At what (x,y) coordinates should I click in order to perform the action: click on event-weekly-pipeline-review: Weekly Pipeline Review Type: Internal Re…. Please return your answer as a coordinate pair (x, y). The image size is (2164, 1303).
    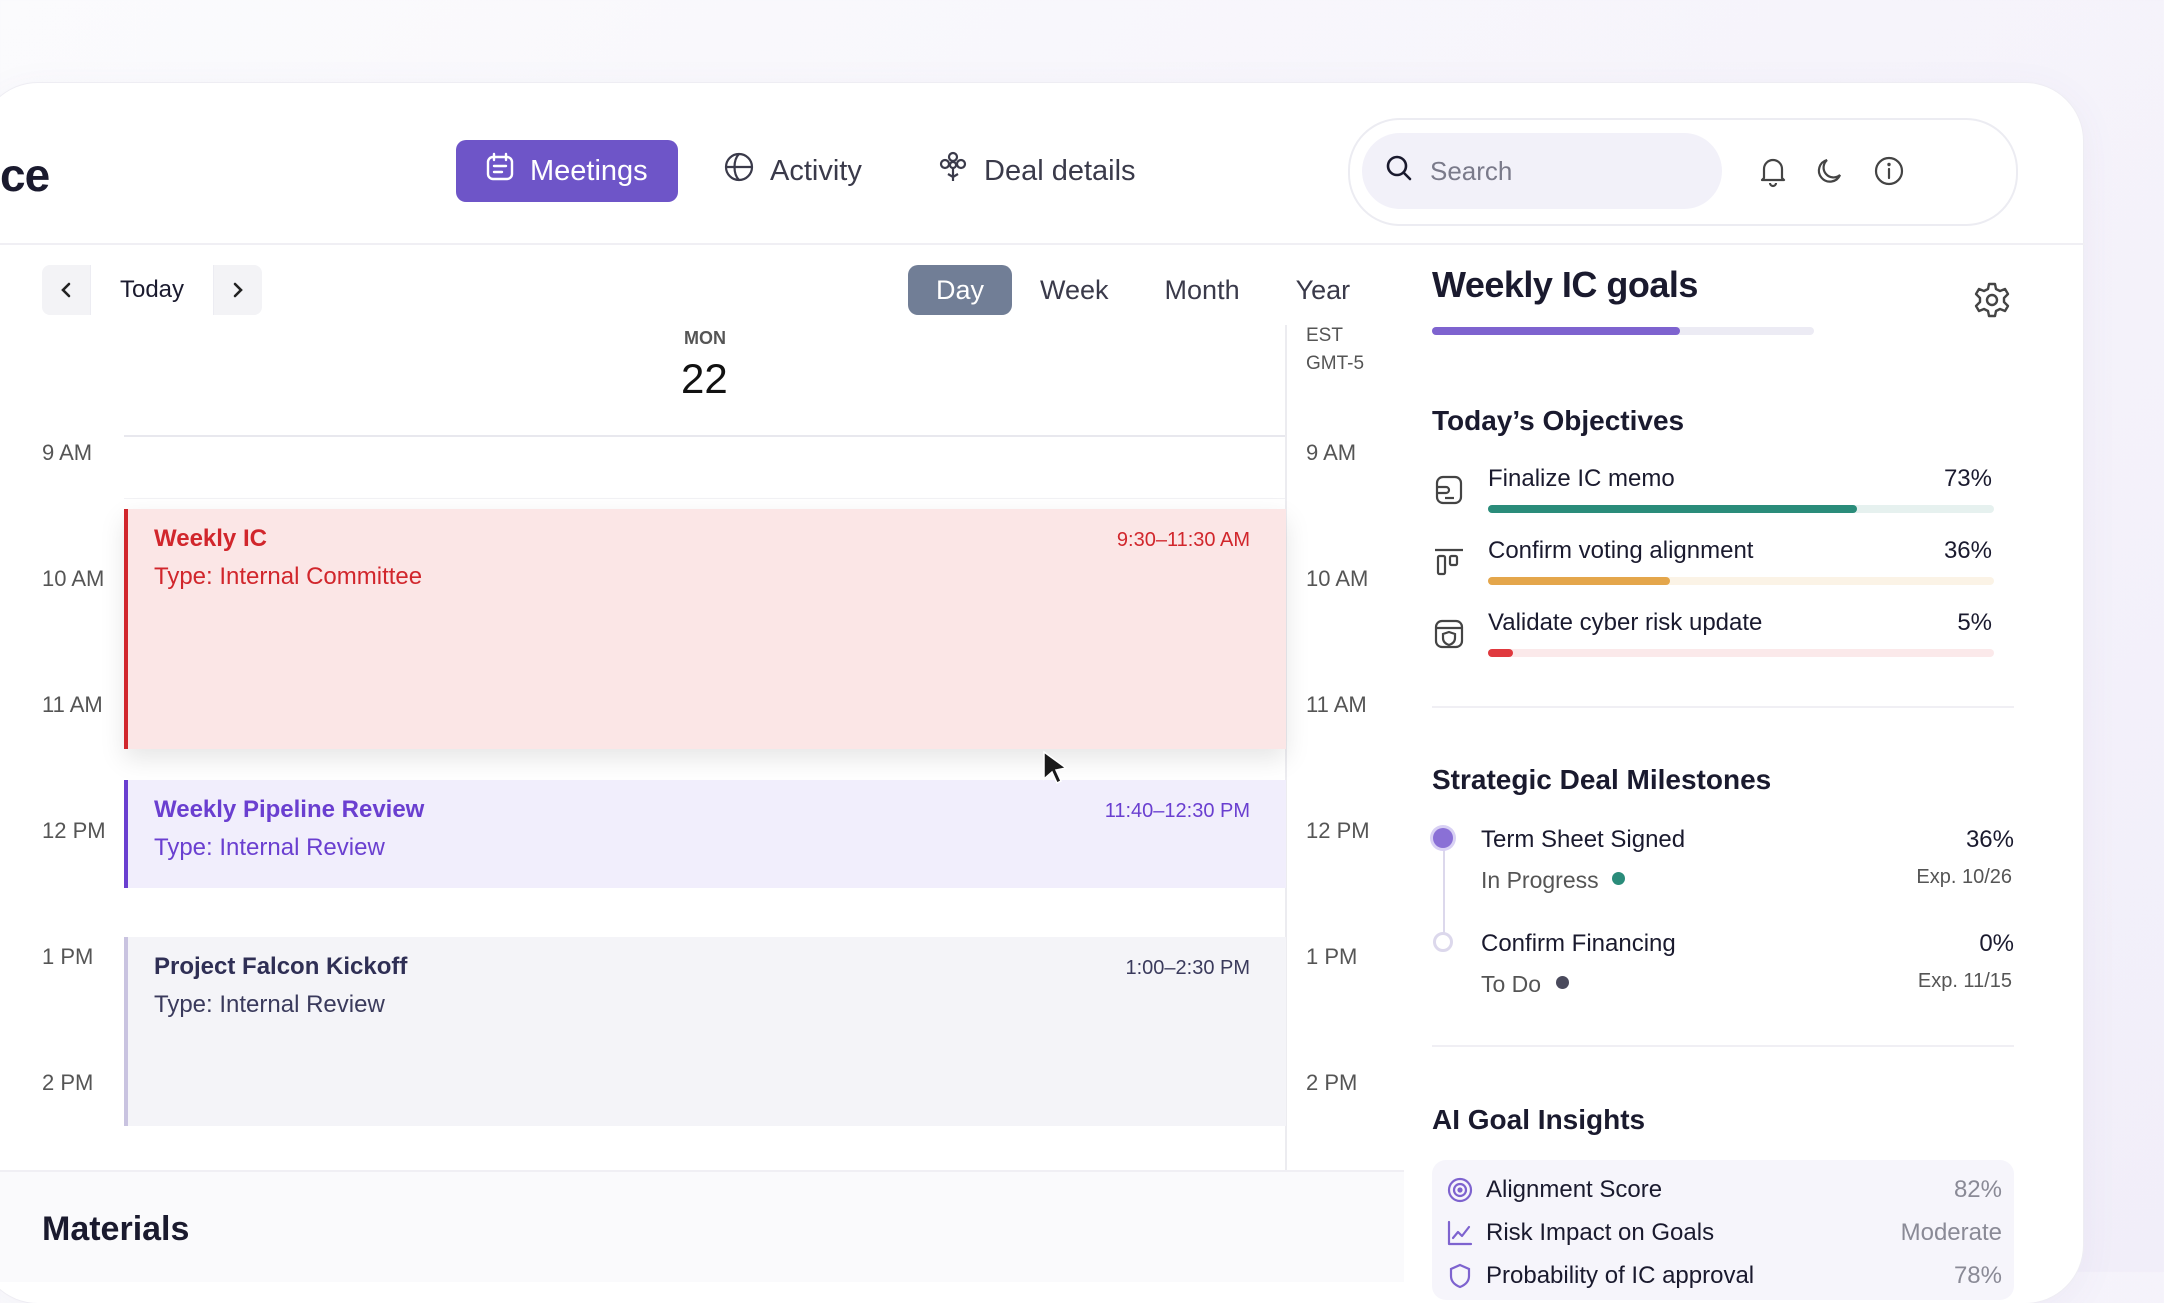
    Looking at the image, I should click on (705, 834).